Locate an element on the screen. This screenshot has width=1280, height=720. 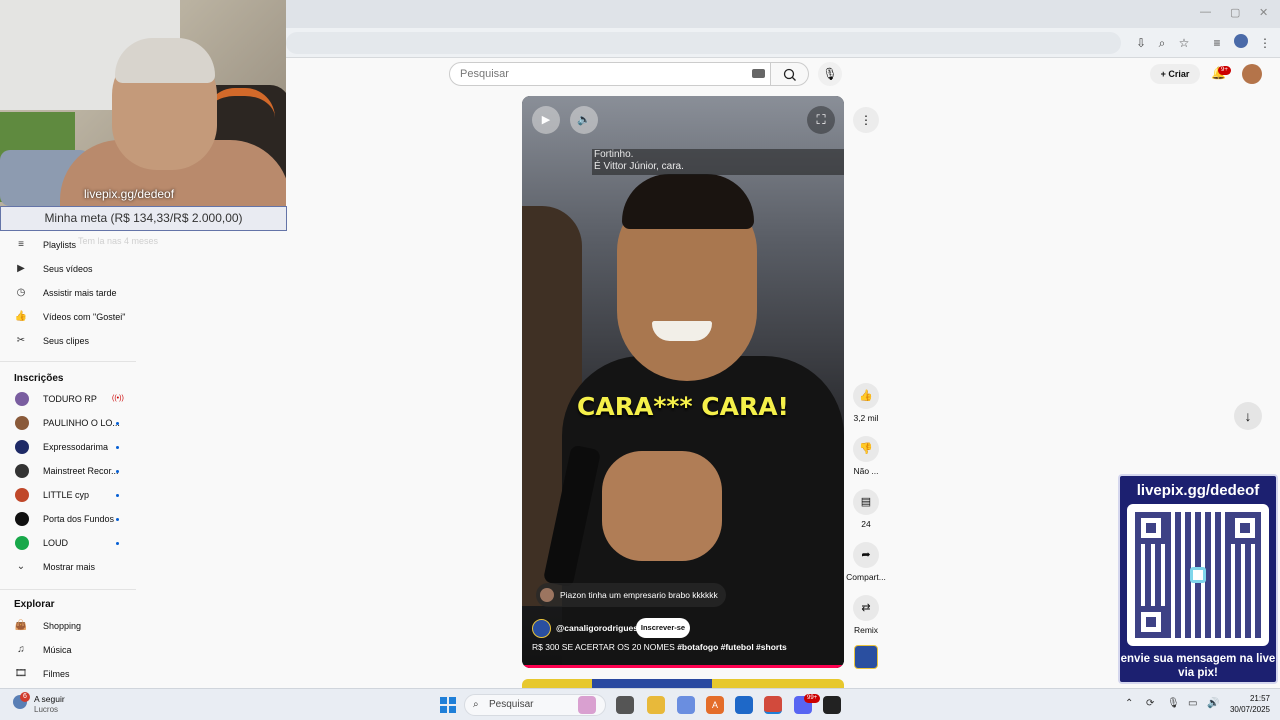
explore-item-2: 🎞 Filmes is located at coordinates (68, 674).